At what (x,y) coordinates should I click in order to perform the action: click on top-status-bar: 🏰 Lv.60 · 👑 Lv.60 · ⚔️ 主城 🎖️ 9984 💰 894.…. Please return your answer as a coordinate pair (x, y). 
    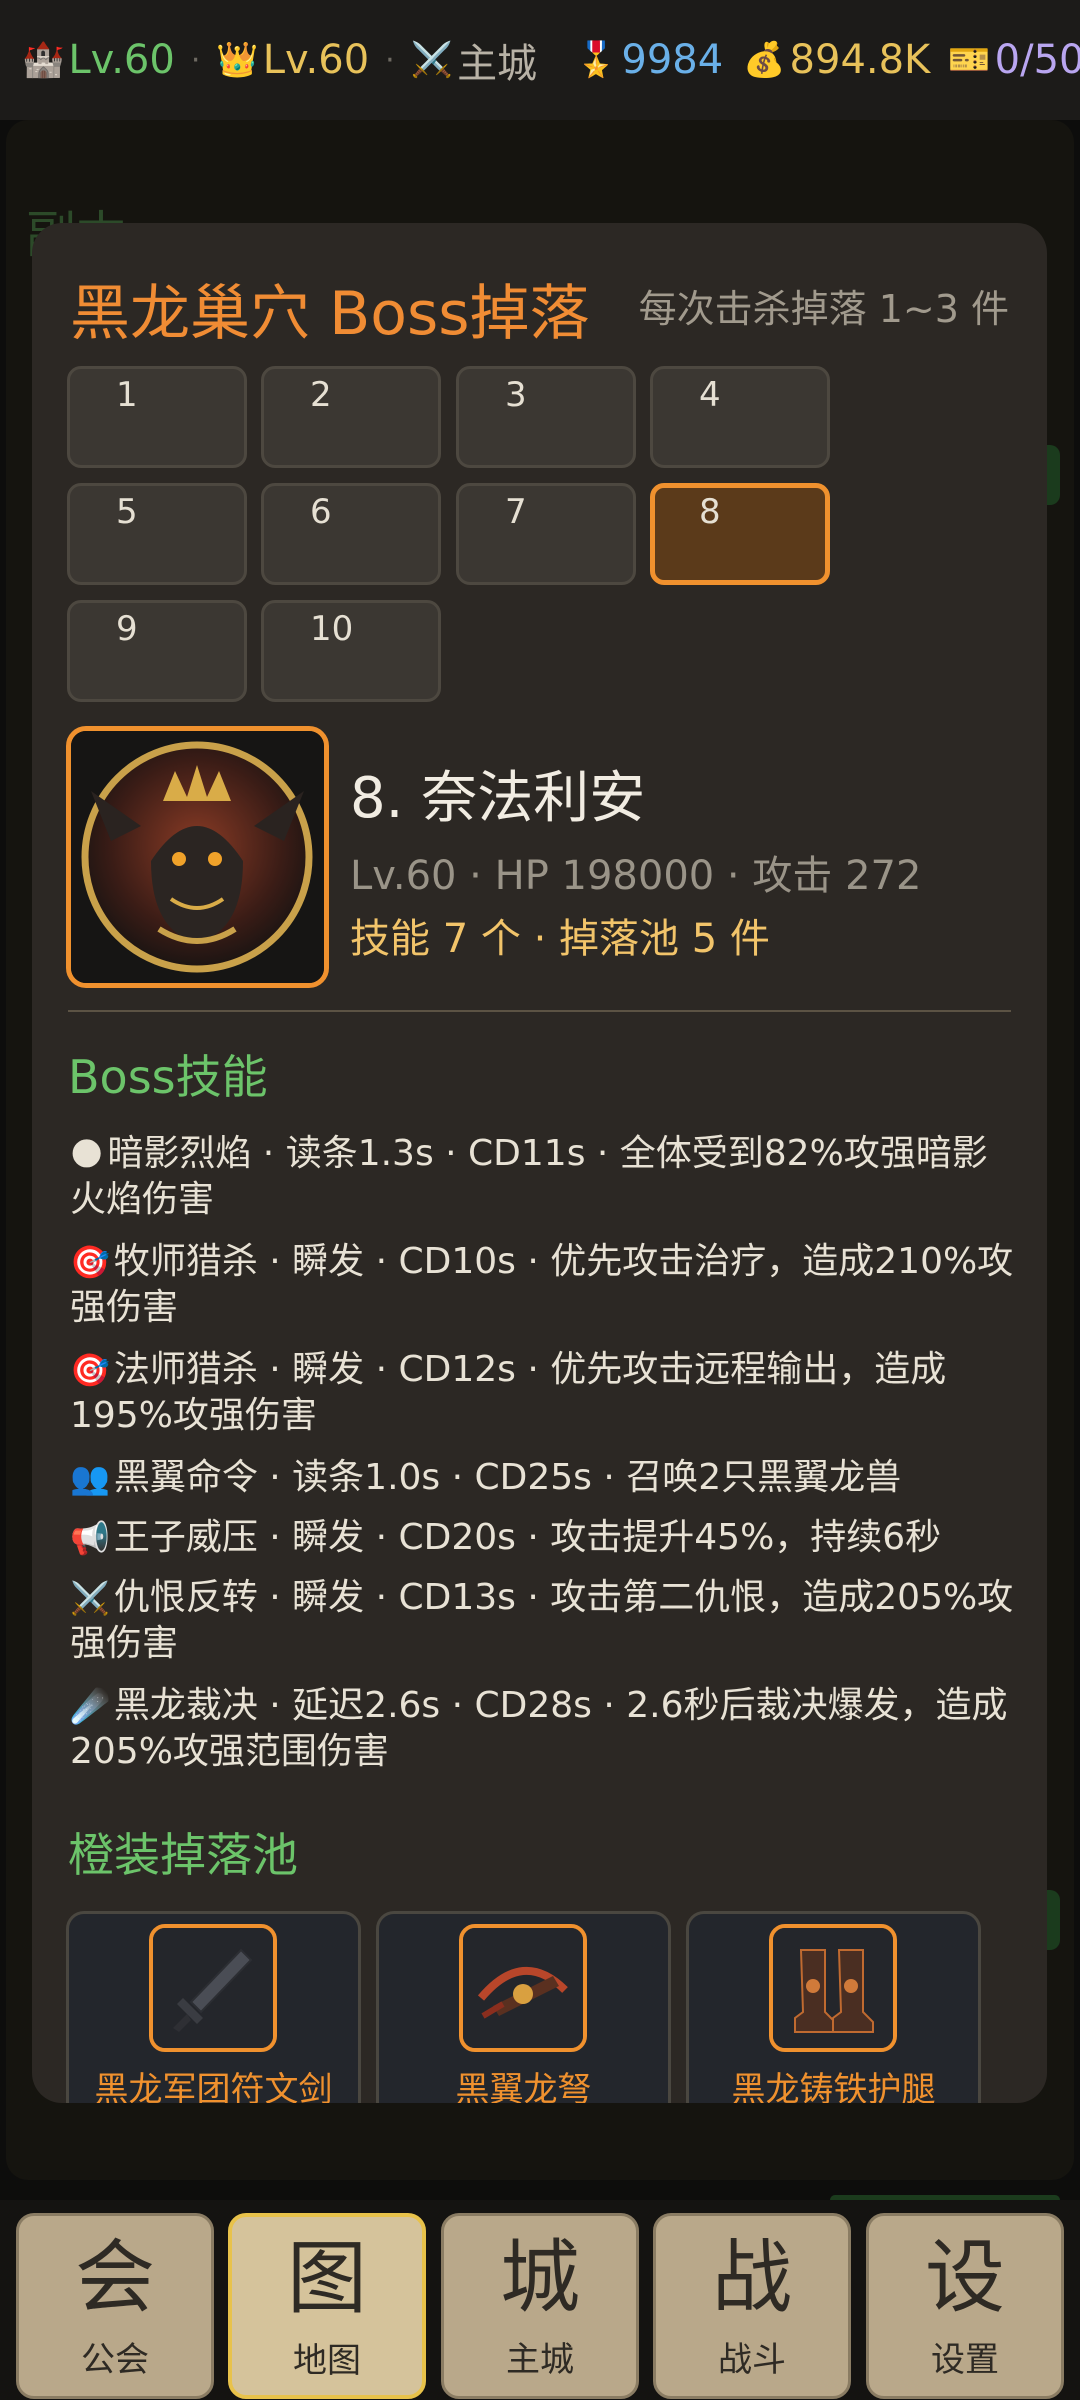
    Looking at the image, I should click on (540, 60).